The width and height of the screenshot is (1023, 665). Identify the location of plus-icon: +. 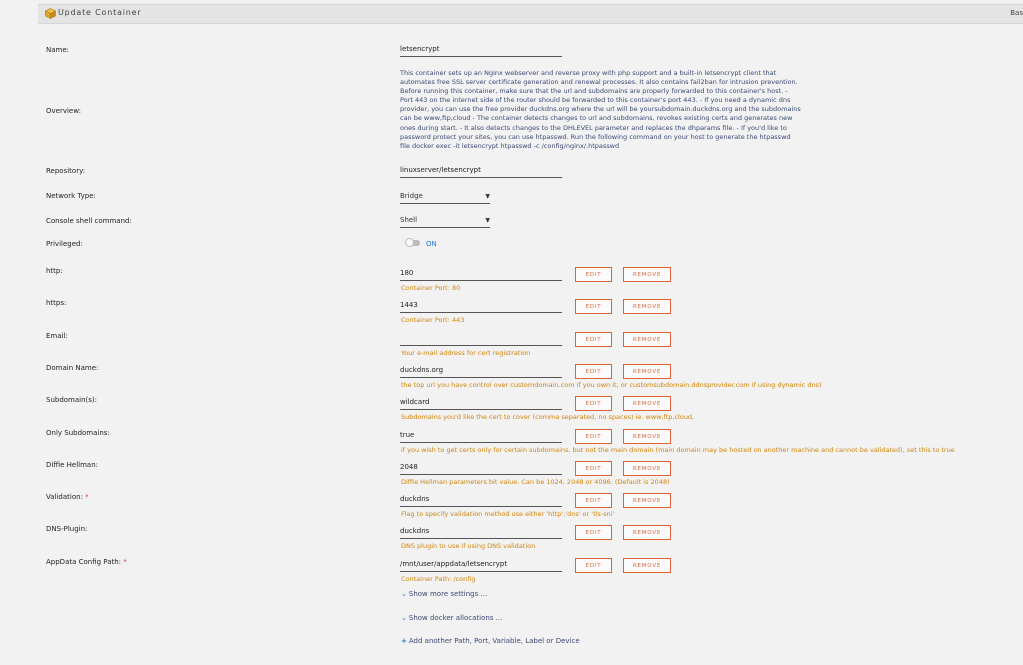
(404, 641).